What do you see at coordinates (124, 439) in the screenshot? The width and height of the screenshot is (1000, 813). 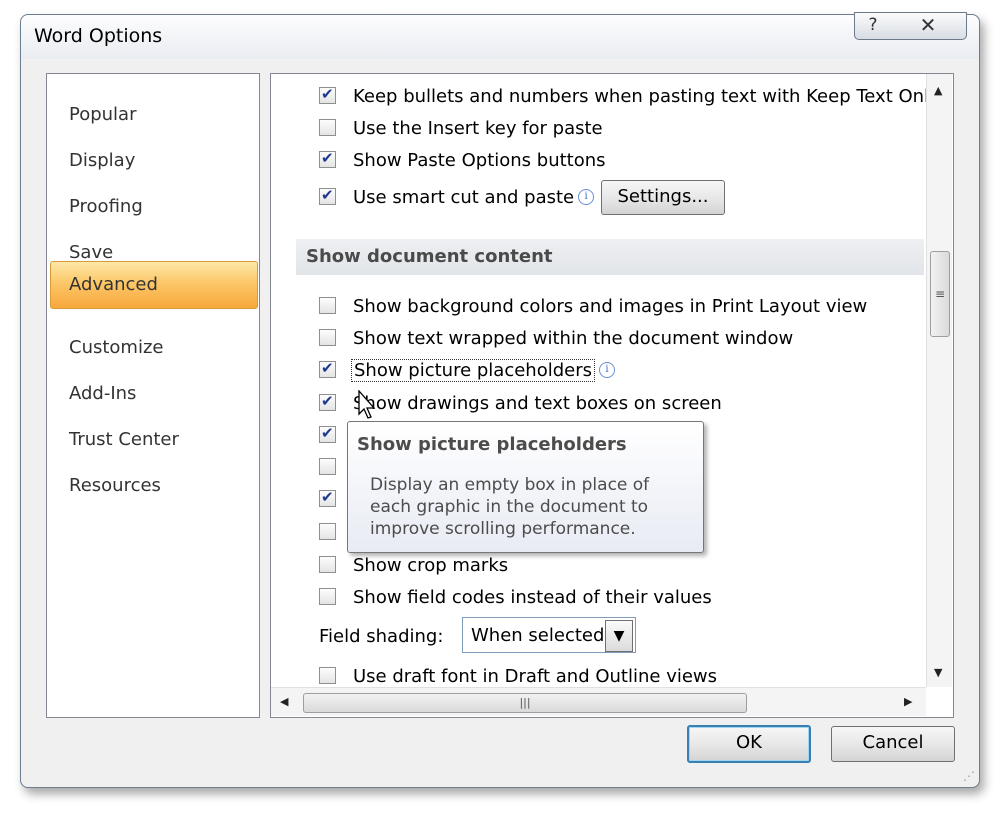 I see `nav-item-trust-center: Trust Center` at bounding box center [124, 439].